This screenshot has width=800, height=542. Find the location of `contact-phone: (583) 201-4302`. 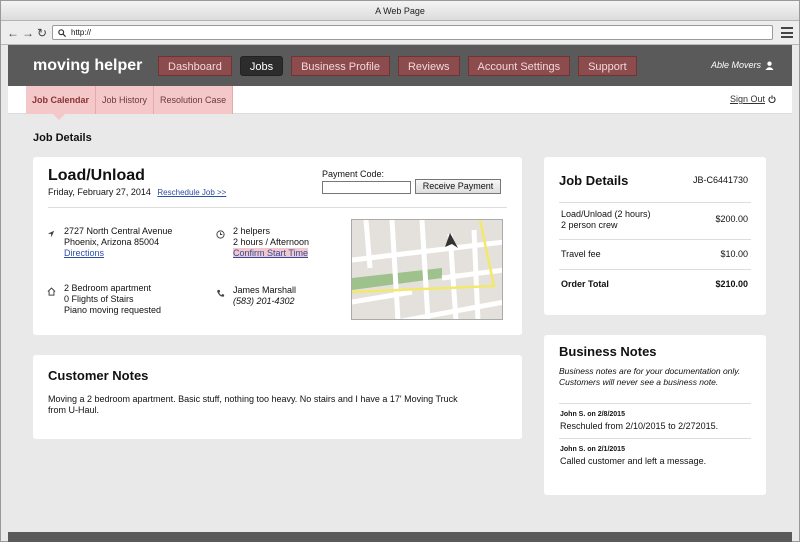

contact-phone: (583) 201-4302 is located at coordinates (264, 301).